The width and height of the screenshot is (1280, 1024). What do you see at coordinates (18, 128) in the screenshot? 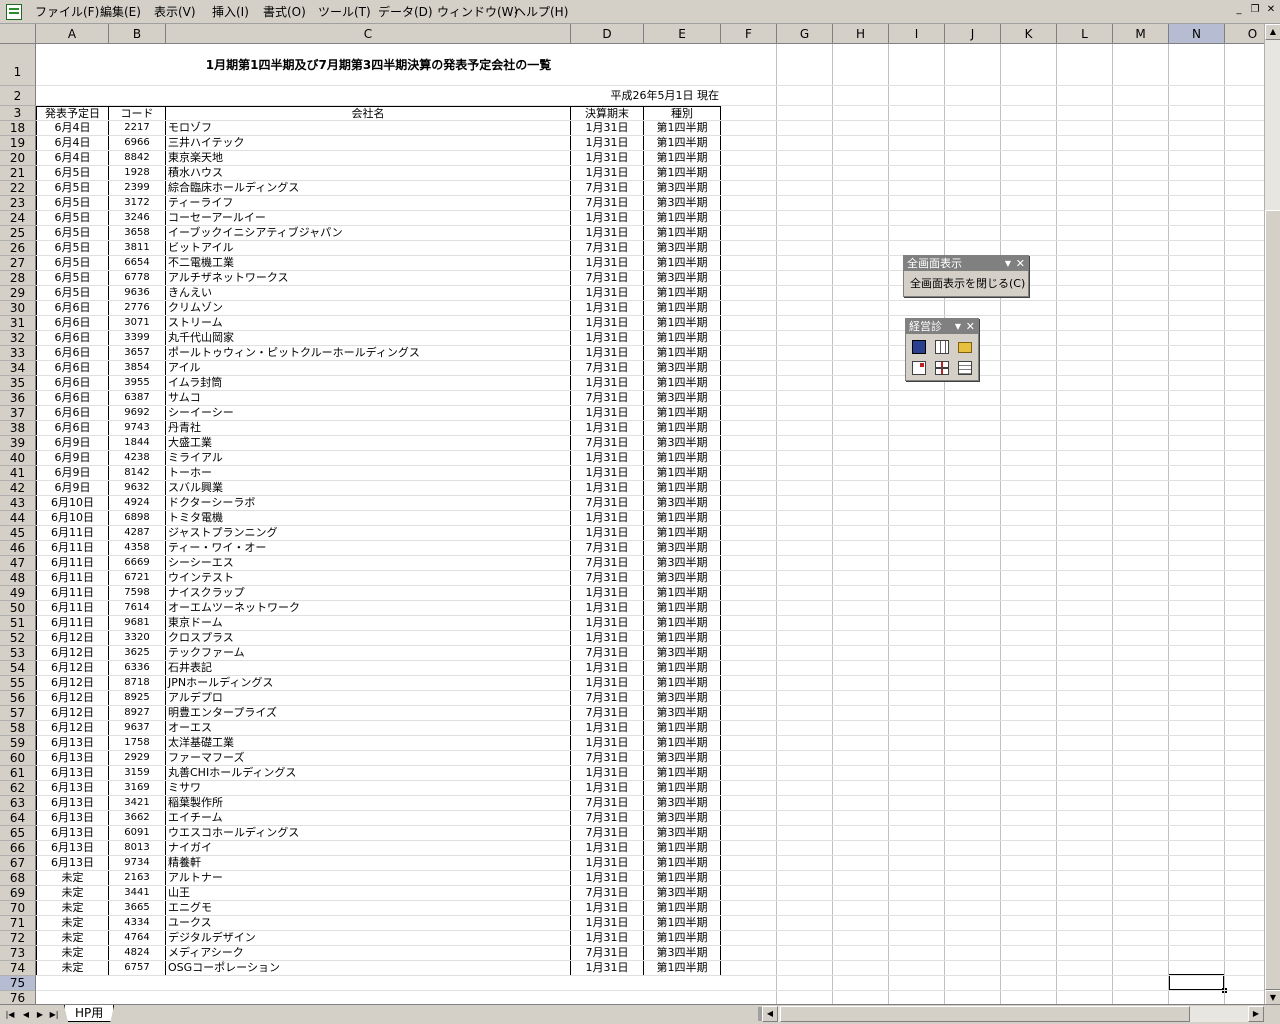
I see `row-header: 18` at bounding box center [18, 128].